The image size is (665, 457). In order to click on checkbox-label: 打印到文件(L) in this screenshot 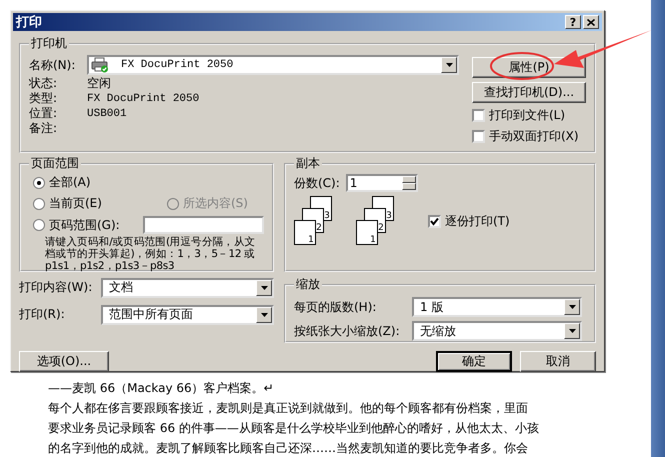, I will do `click(527, 115)`.